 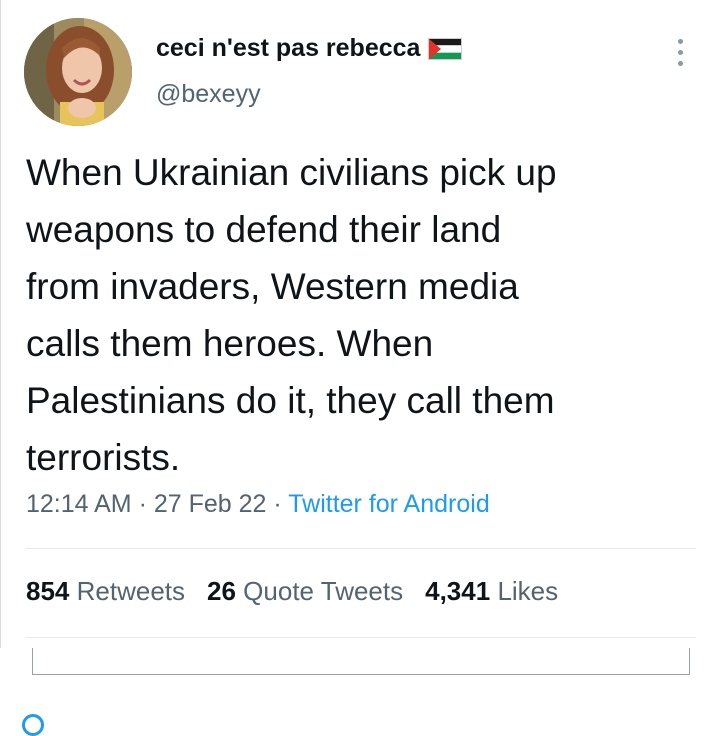 What do you see at coordinates (33, 725) in the screenshot?
I see `circle-icon` at bounding box center [33, 725].